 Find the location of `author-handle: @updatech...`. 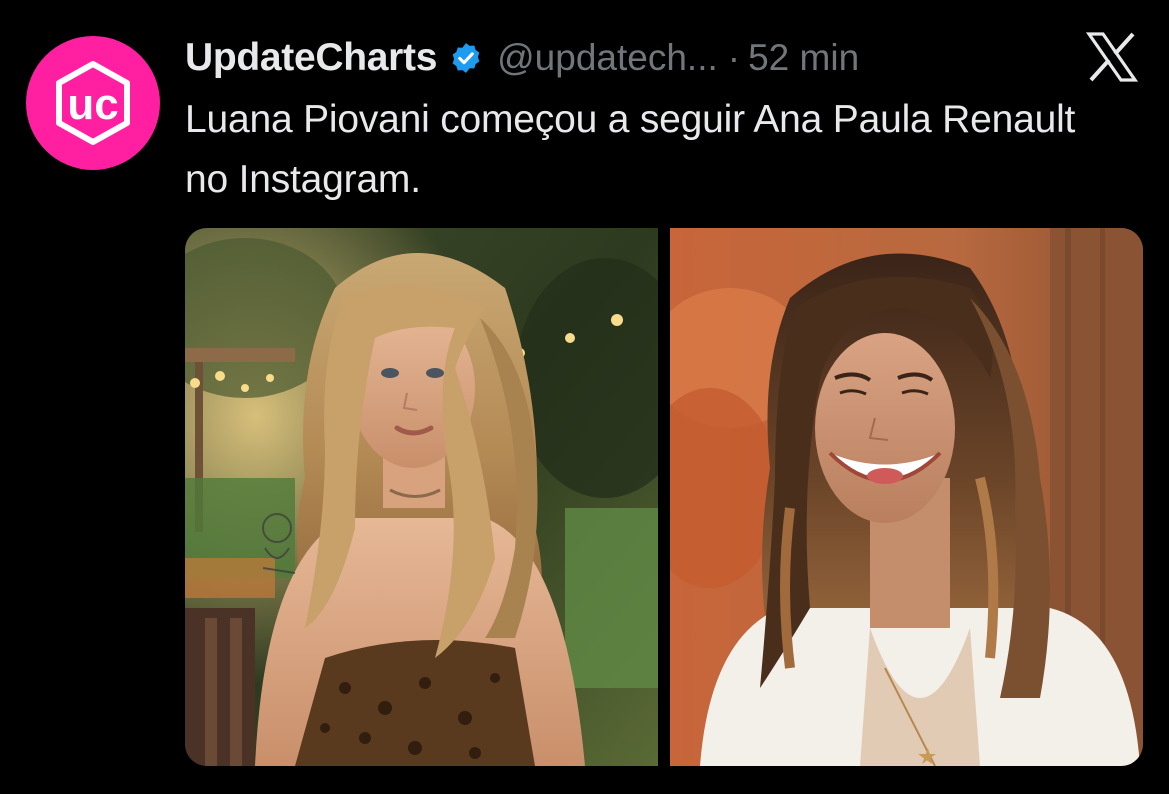

author-handle: @updatech... is located at coordinates (607, 58).